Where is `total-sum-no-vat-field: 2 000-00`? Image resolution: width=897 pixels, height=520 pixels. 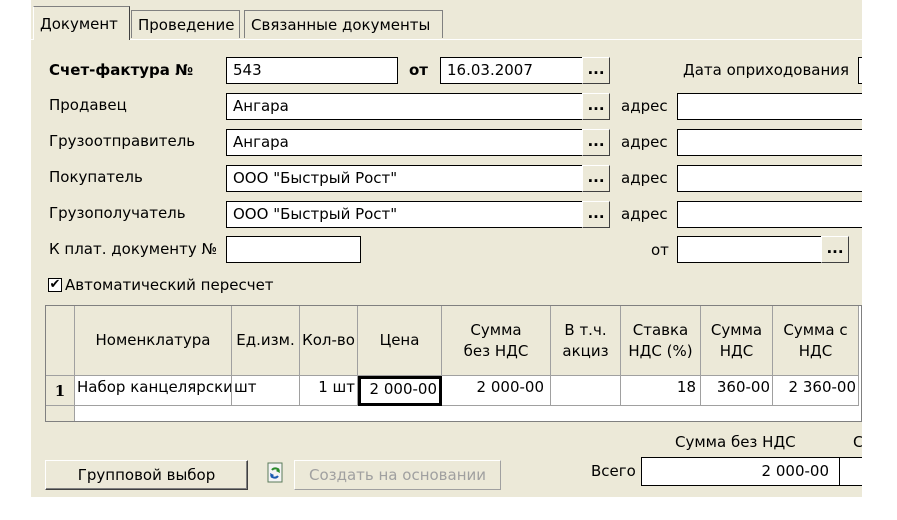 total-sum-no-vat-field: 2 000-00 is located at coordinates (740, 471).